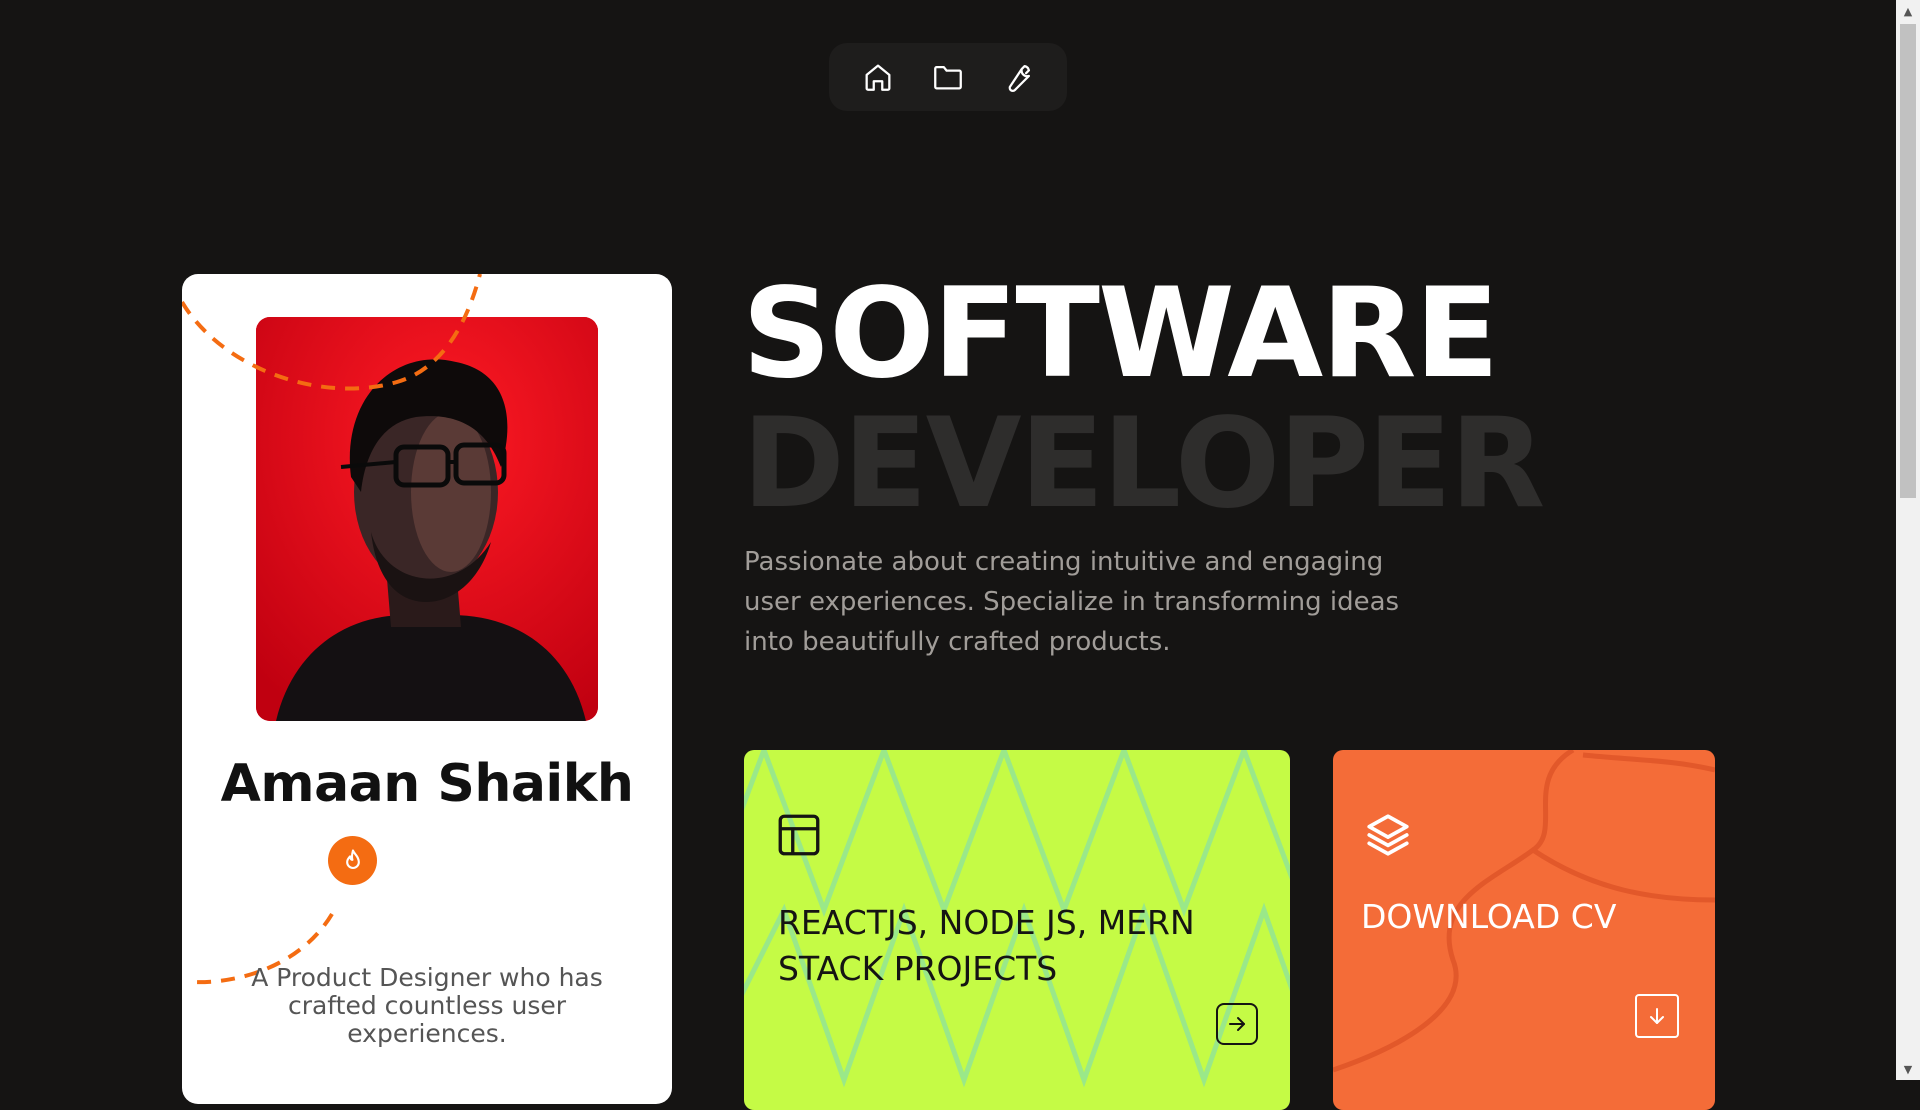 The height and width of the screenshot is (1110, 1920). I want to click on download-cv-button, so click(1657, 1016).